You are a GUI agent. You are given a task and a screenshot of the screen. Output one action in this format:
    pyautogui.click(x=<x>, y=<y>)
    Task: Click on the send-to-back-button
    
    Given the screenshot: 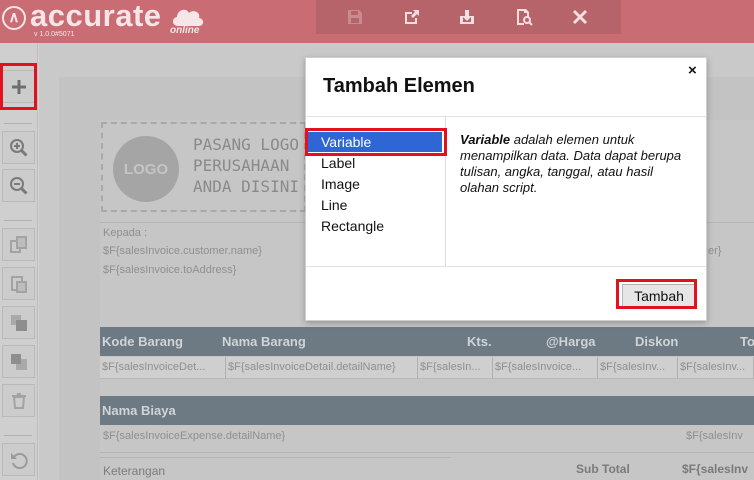 What is the action you would take?
    pyautogui.click(x=18, y=361)
    